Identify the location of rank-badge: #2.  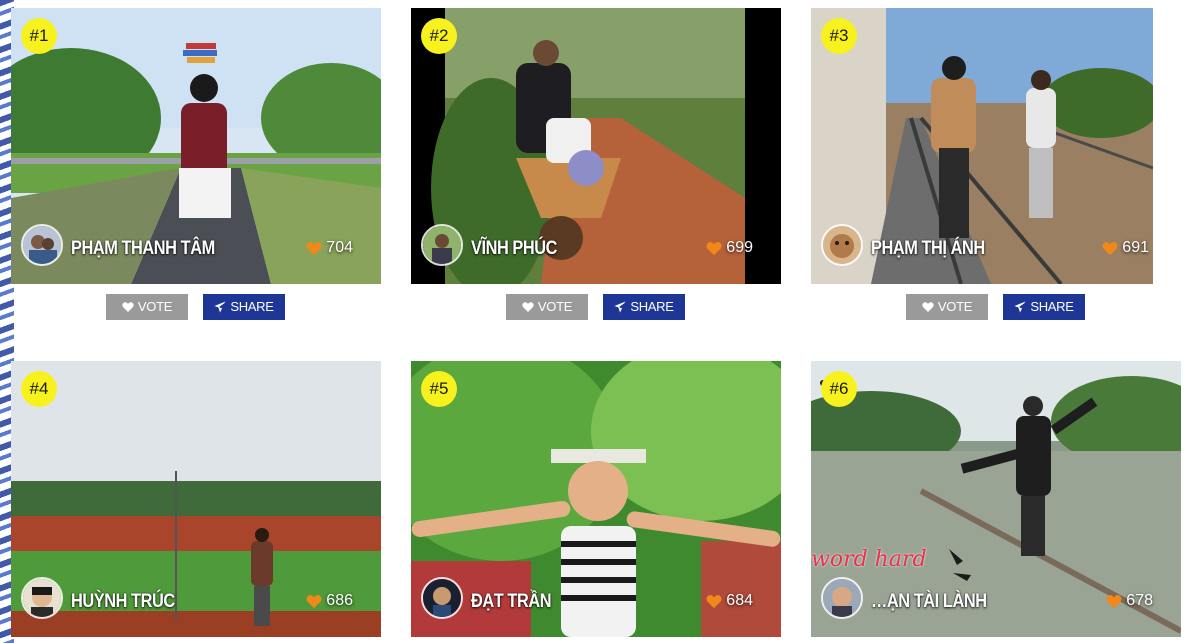
(439, 36).